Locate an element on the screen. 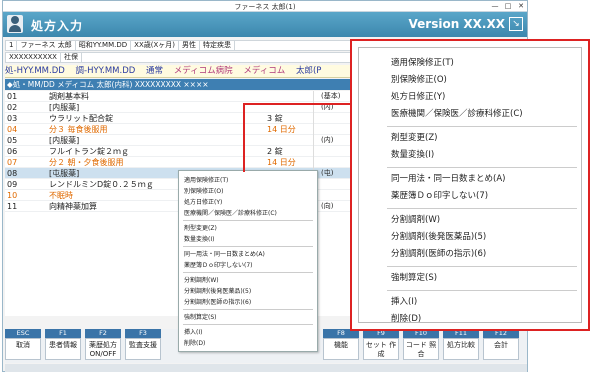  dispense-date: 調-HYY.MM.DD is located at coordinates (105, 71).